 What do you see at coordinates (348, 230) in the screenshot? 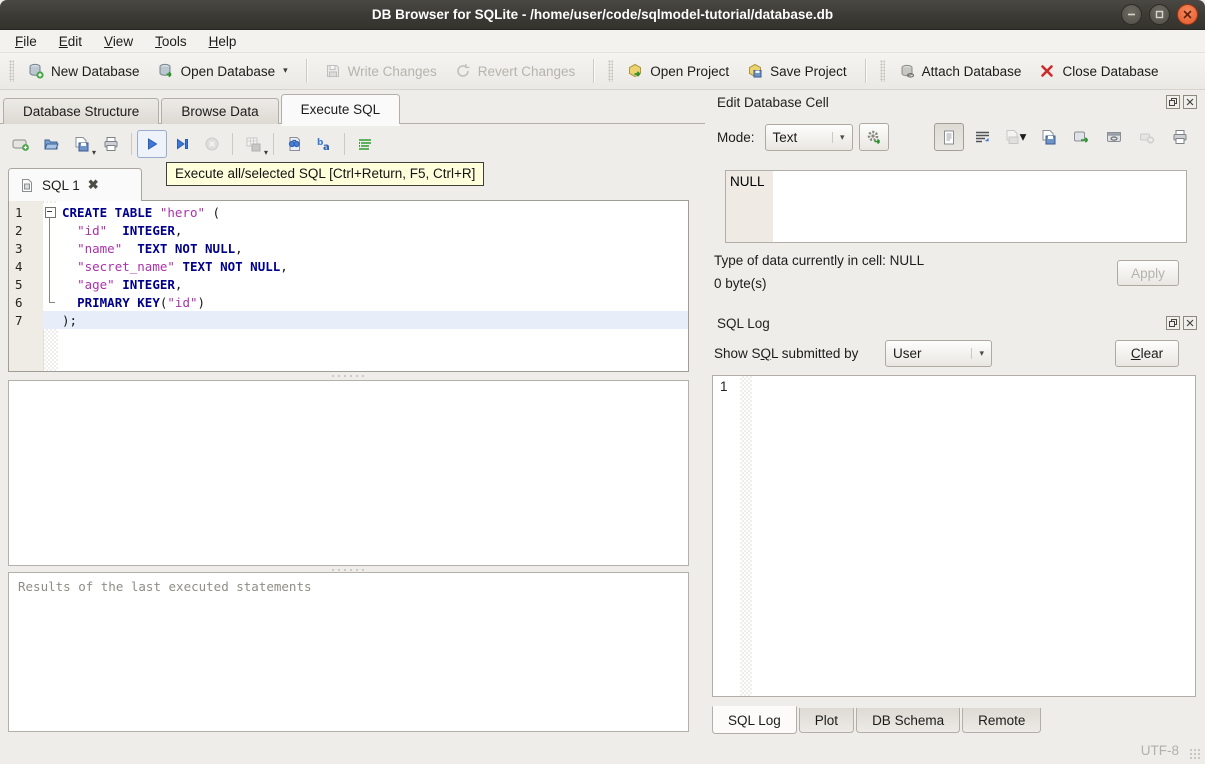
I see `code-line: 2 "id" INTEGER,` at bounding box center [348, 230].